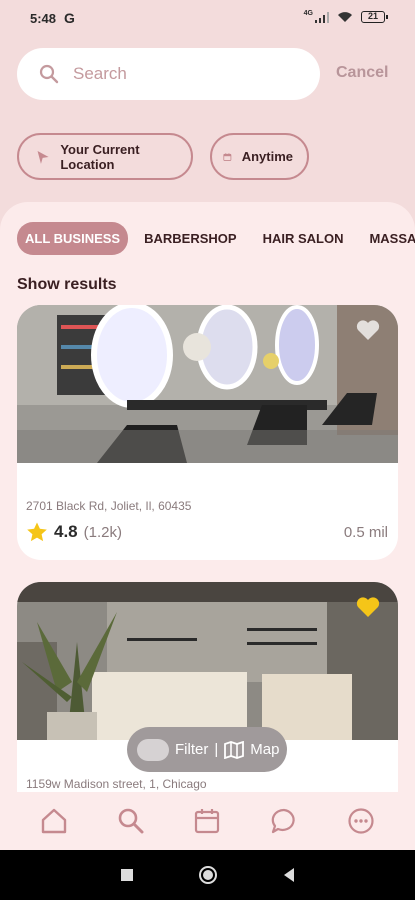 The image size is (415, 900). What do you see at coordinates (303, 238) in the screenshot?
I see `tab-hair-salon: HAIR SALON` at bounding box center [303, 238].